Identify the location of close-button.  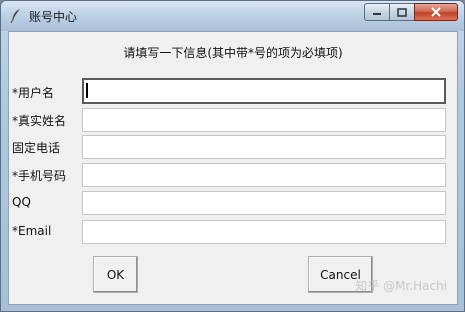
(436, 12).